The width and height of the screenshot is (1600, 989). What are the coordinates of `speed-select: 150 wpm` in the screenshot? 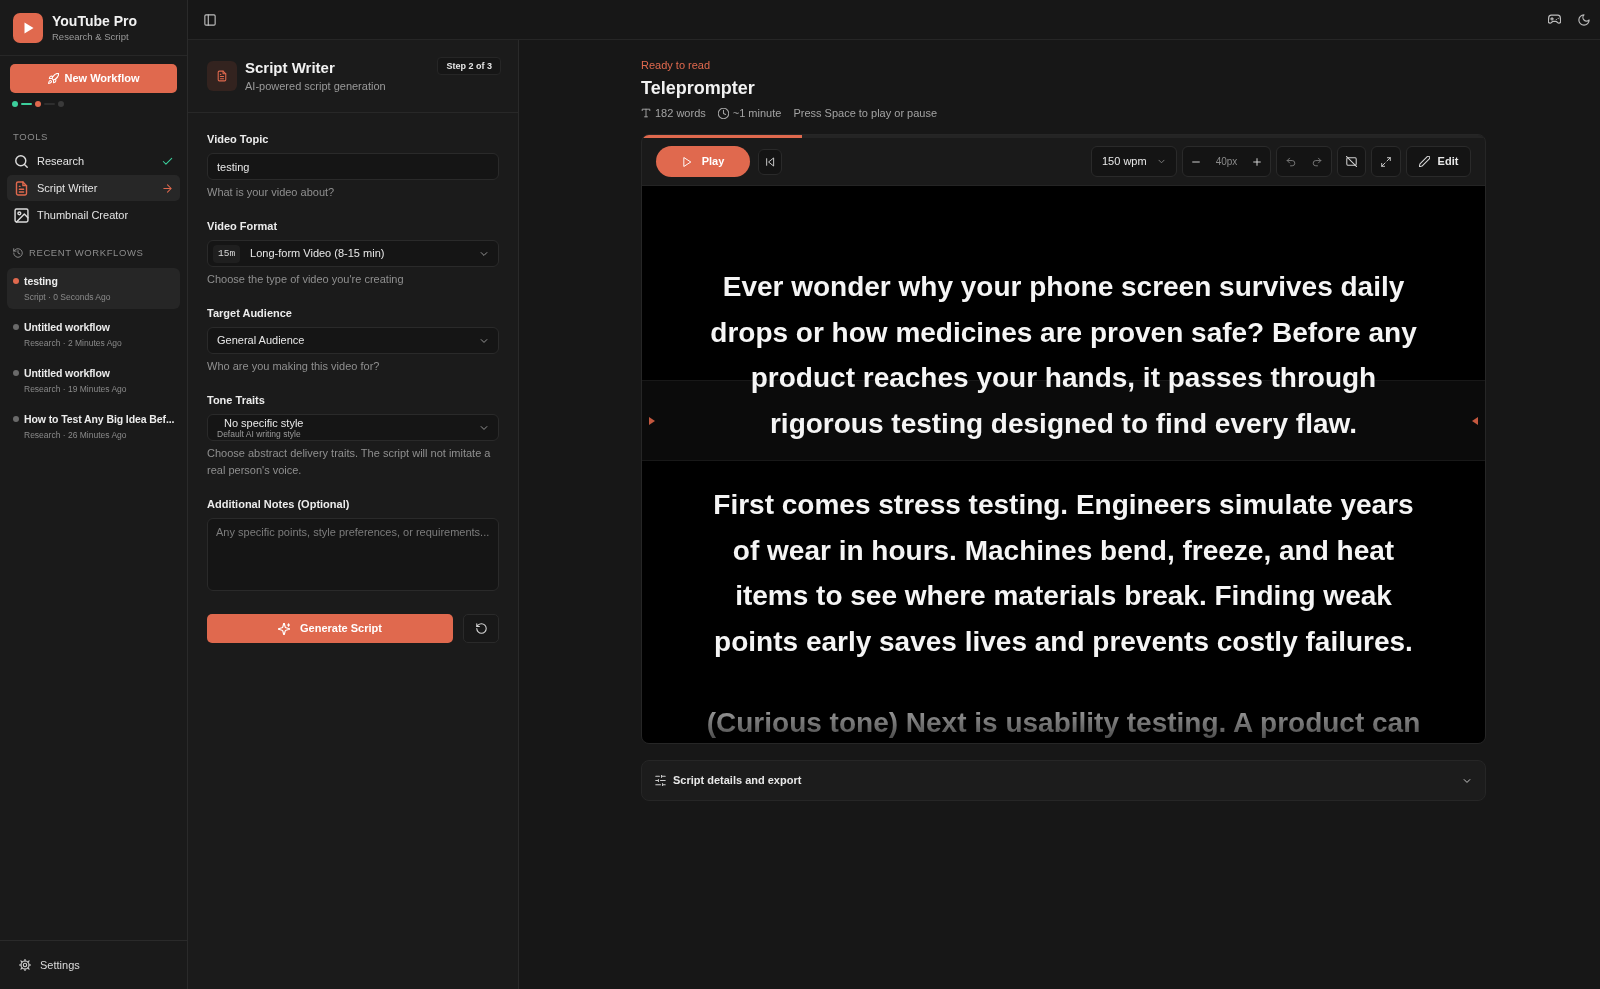 It's located at (1134, 161).